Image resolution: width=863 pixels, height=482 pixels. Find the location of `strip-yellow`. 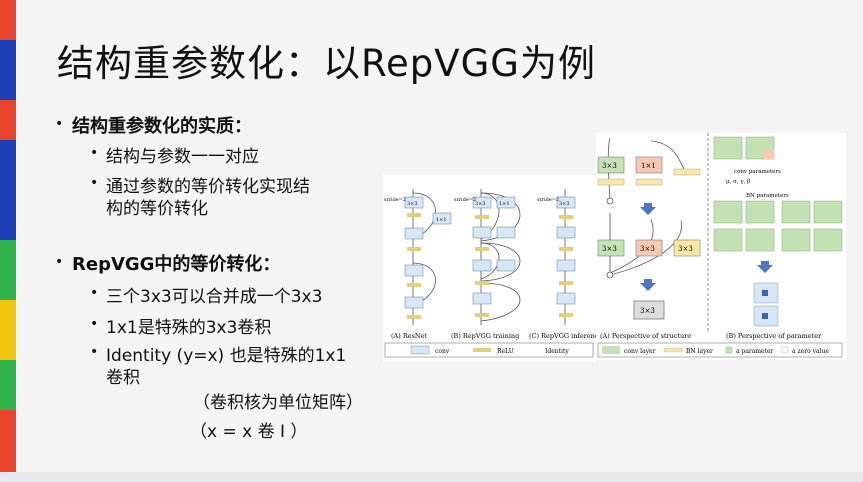

strip-yellow is located at coordinates (8, 330).